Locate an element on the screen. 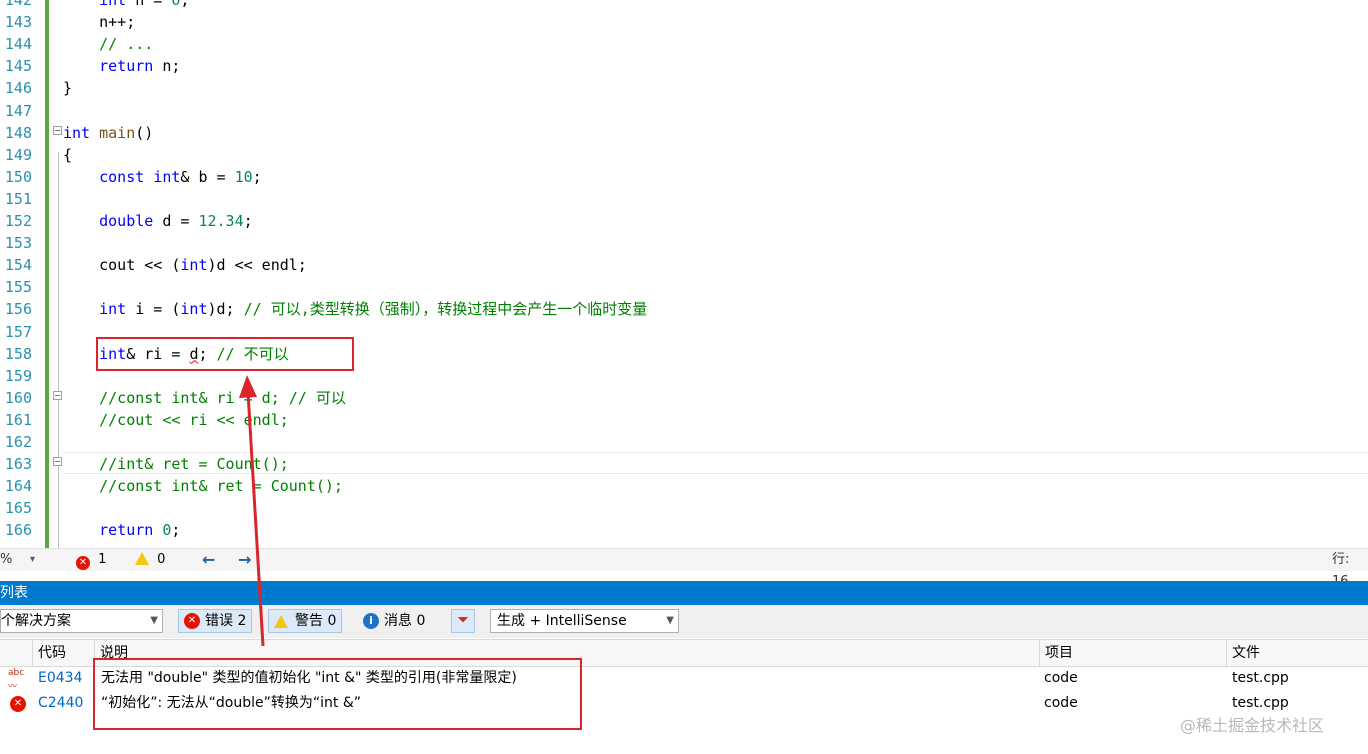  watermark: @稀土掘金技术社区 is located at coordinates (1252, 725).